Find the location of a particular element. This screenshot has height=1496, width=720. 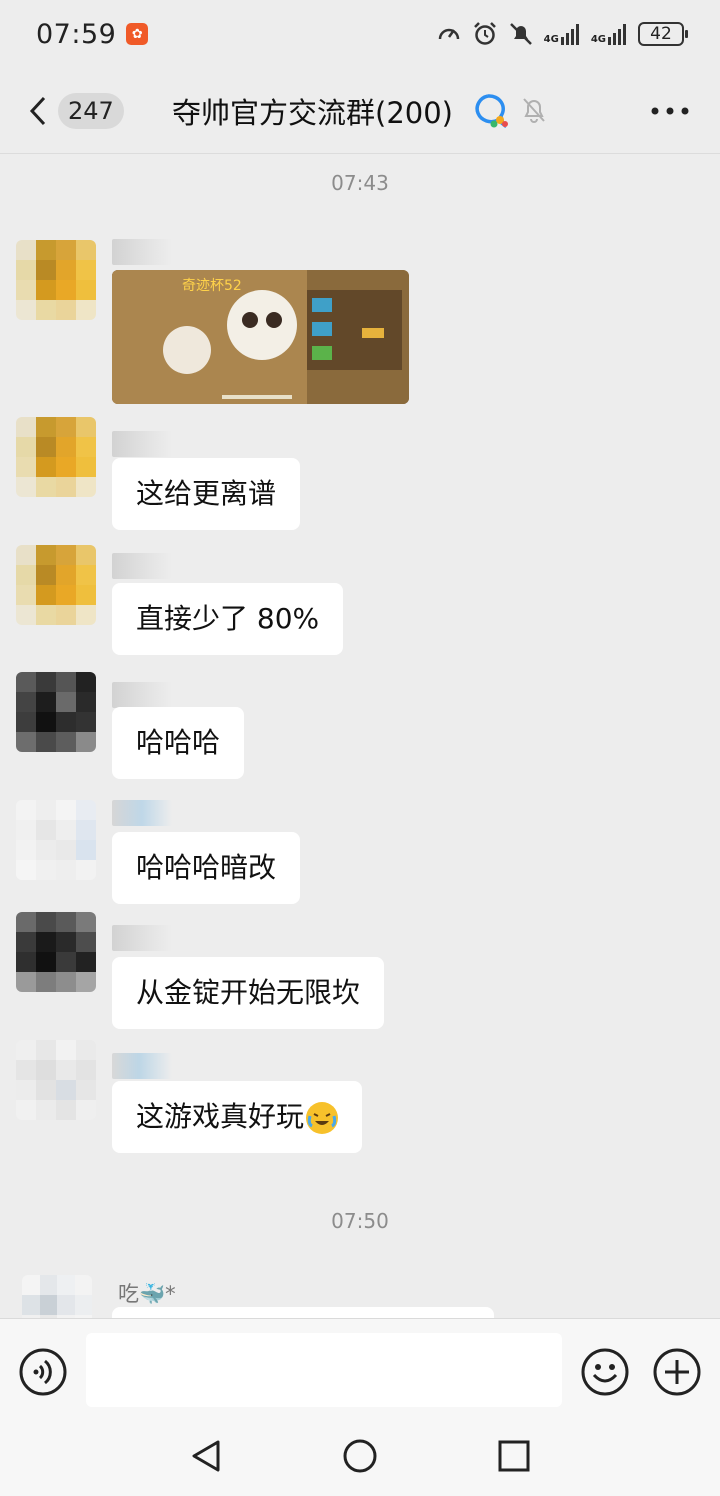

message-text: 这游戏真好玩 is located at coordinates (220, 1116).